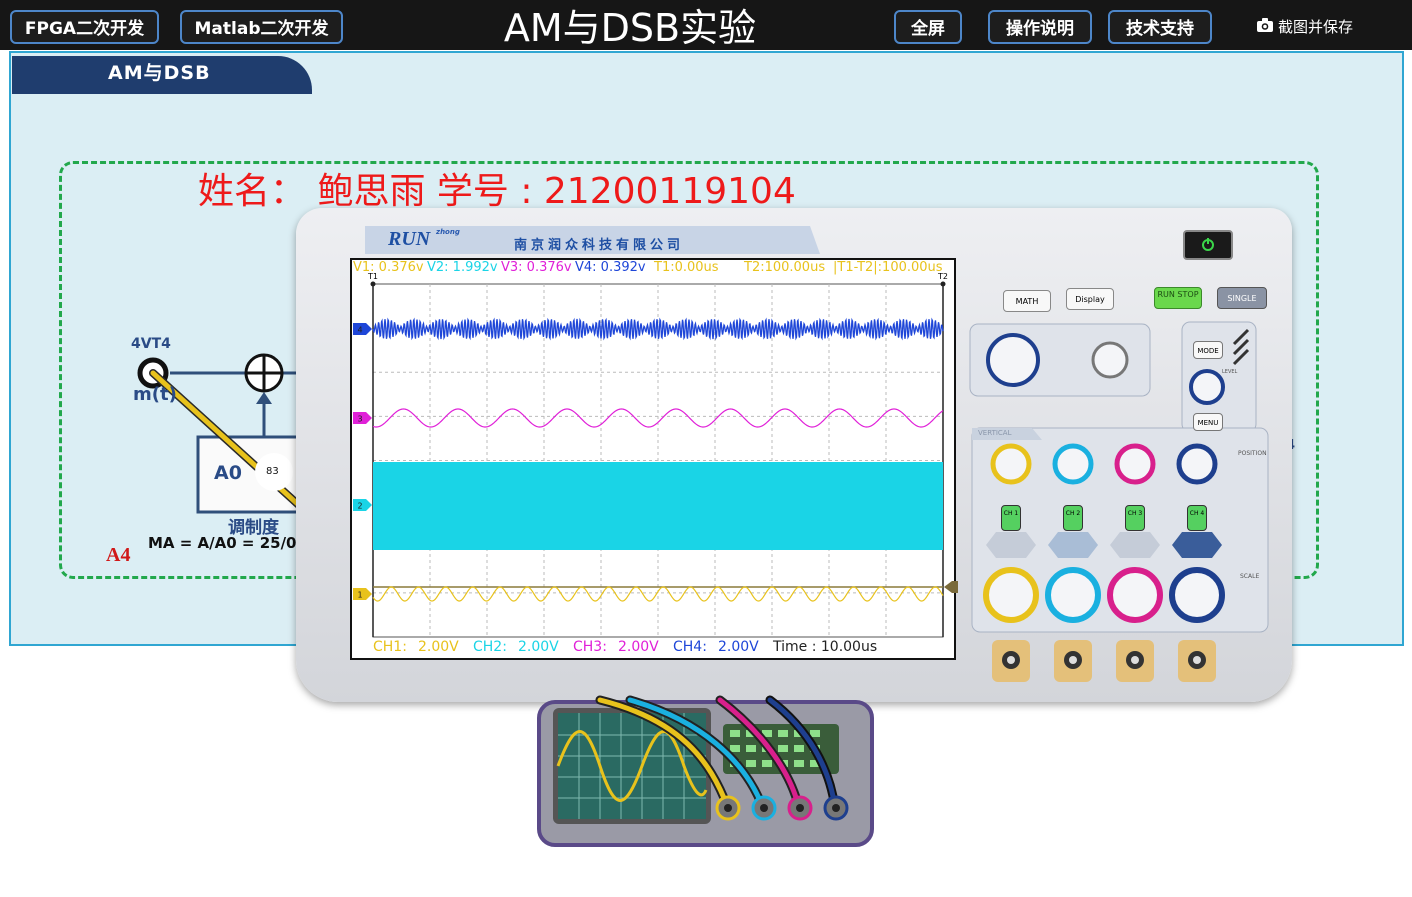 The height and width of the screenshot is (897, 1412). Describe the element at coordinates (705, 771) in the screenshot. I see `instrument-icon` at that location.